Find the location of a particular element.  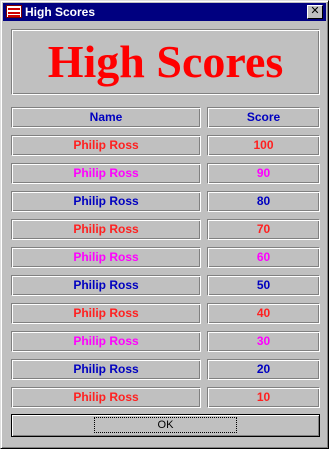

score-value-cell: 60 is located at coordinates (263, 257).